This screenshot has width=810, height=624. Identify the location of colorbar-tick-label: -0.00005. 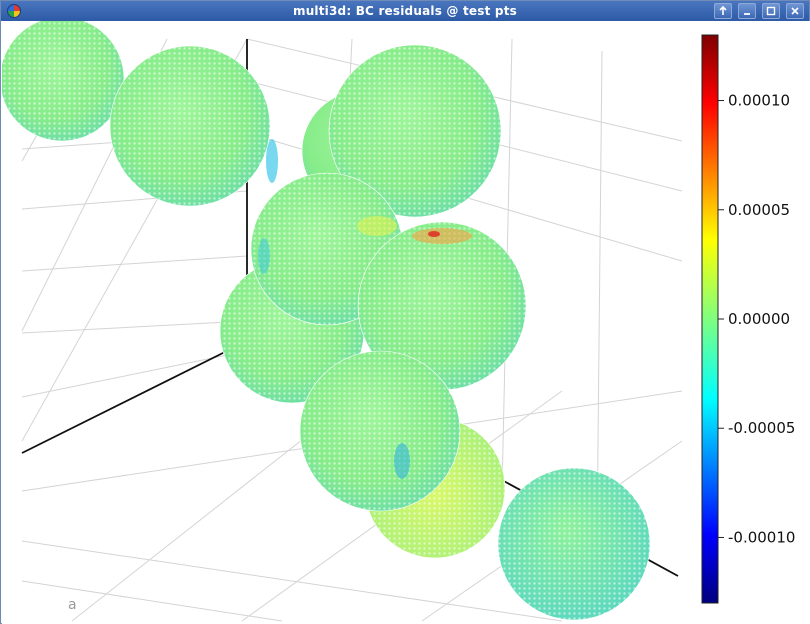
(761, 428).